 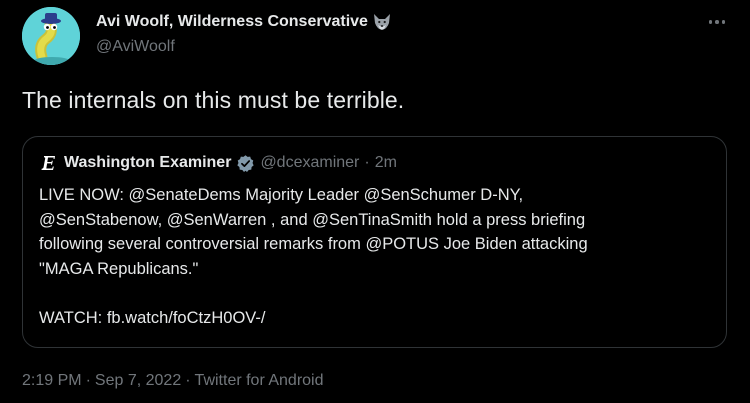 I want to click on tweet-time: 2:19 PM, so click(x=52, y=381).